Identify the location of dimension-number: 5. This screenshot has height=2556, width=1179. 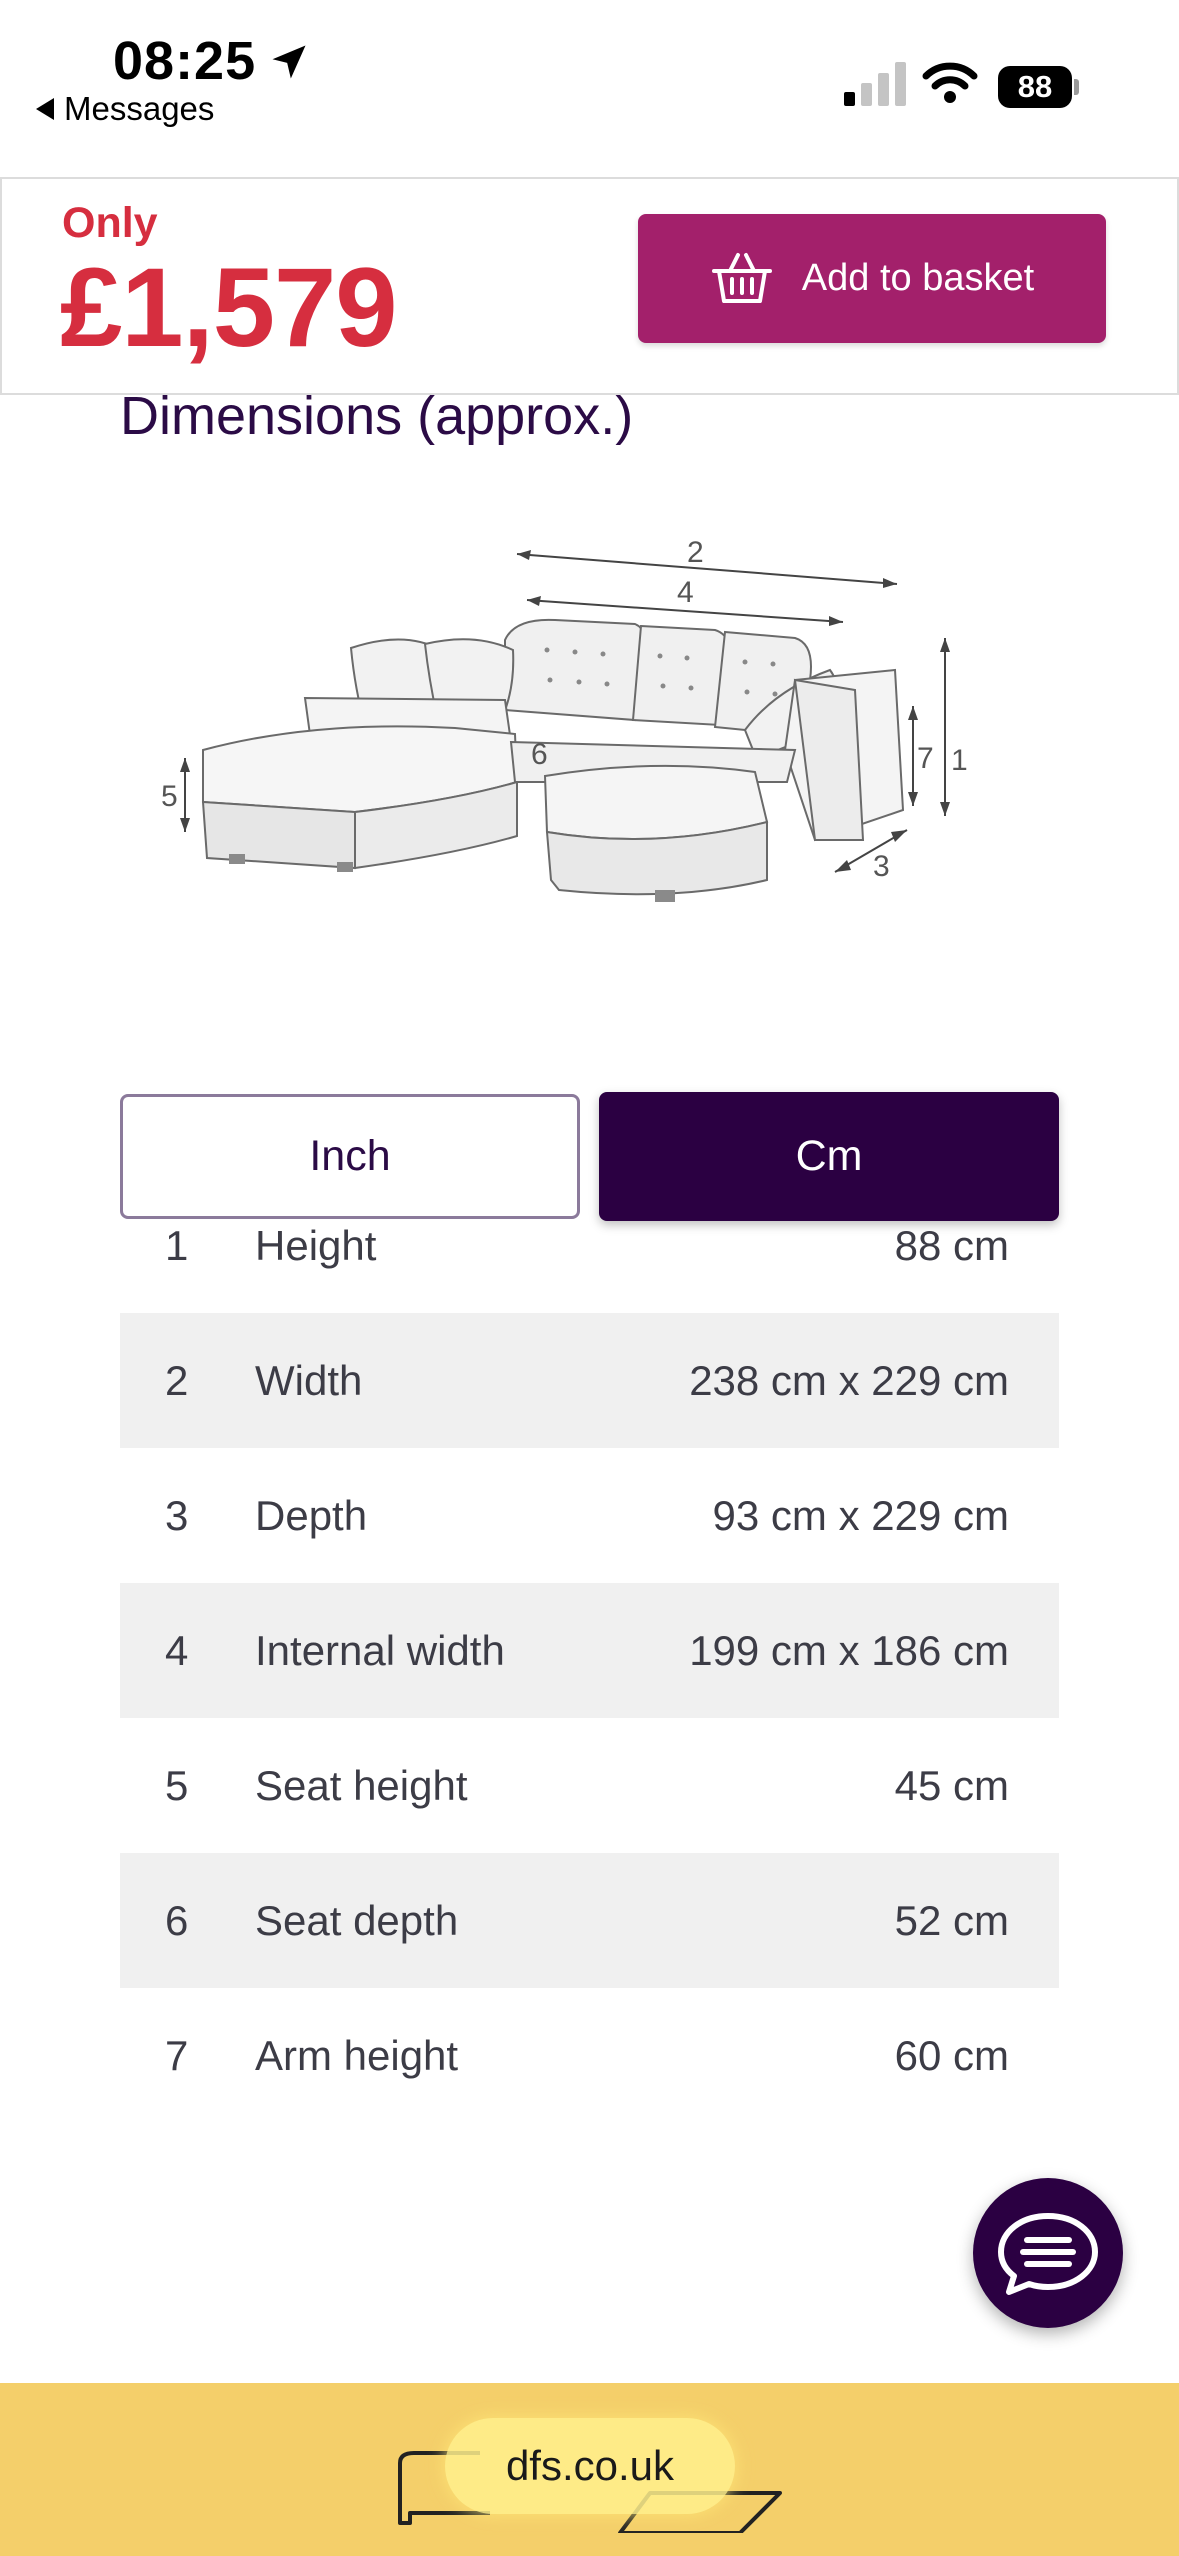
(177, 1785).